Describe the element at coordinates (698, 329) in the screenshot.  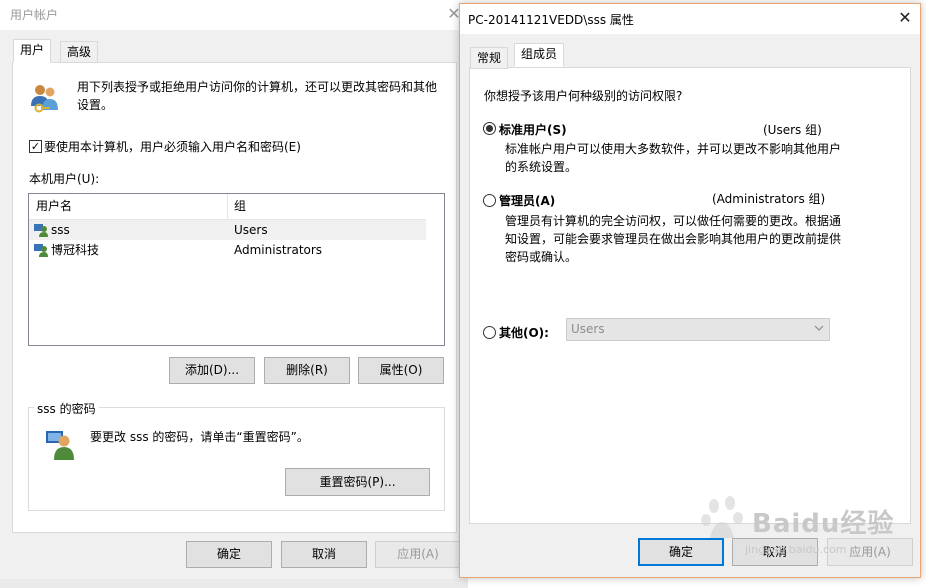
I see `other-group-select: Users` at that location.